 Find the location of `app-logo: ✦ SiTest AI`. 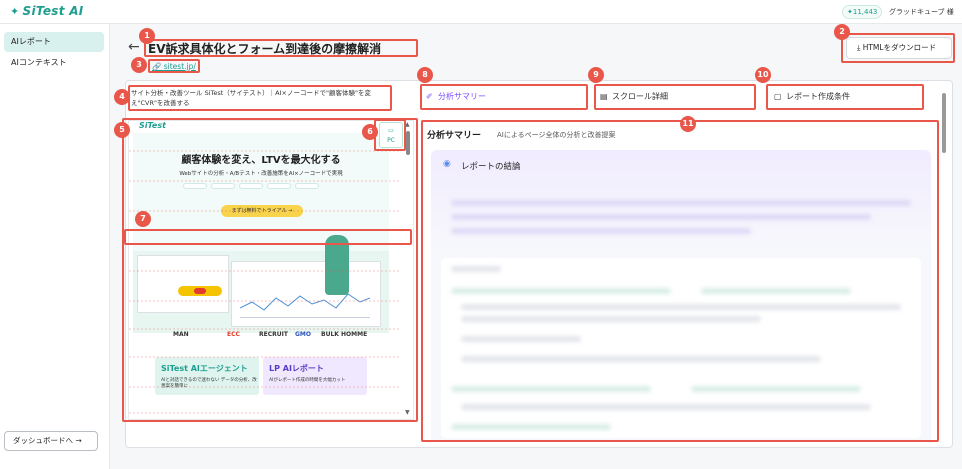

app-logo: ✦ SiTest AI is located at coordinates (47, 11).